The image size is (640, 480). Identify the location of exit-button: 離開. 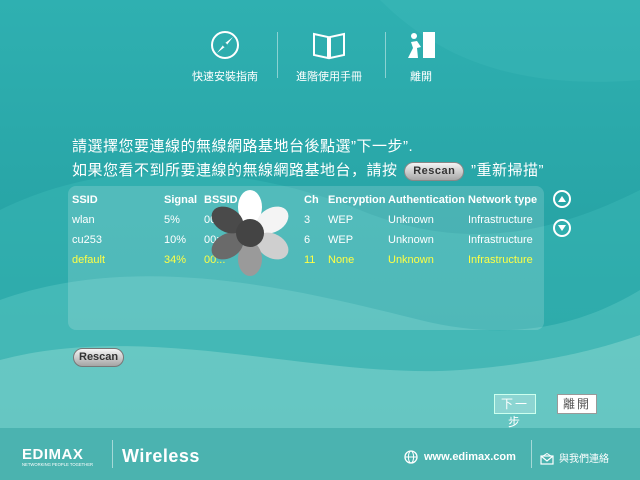
(577, 404).